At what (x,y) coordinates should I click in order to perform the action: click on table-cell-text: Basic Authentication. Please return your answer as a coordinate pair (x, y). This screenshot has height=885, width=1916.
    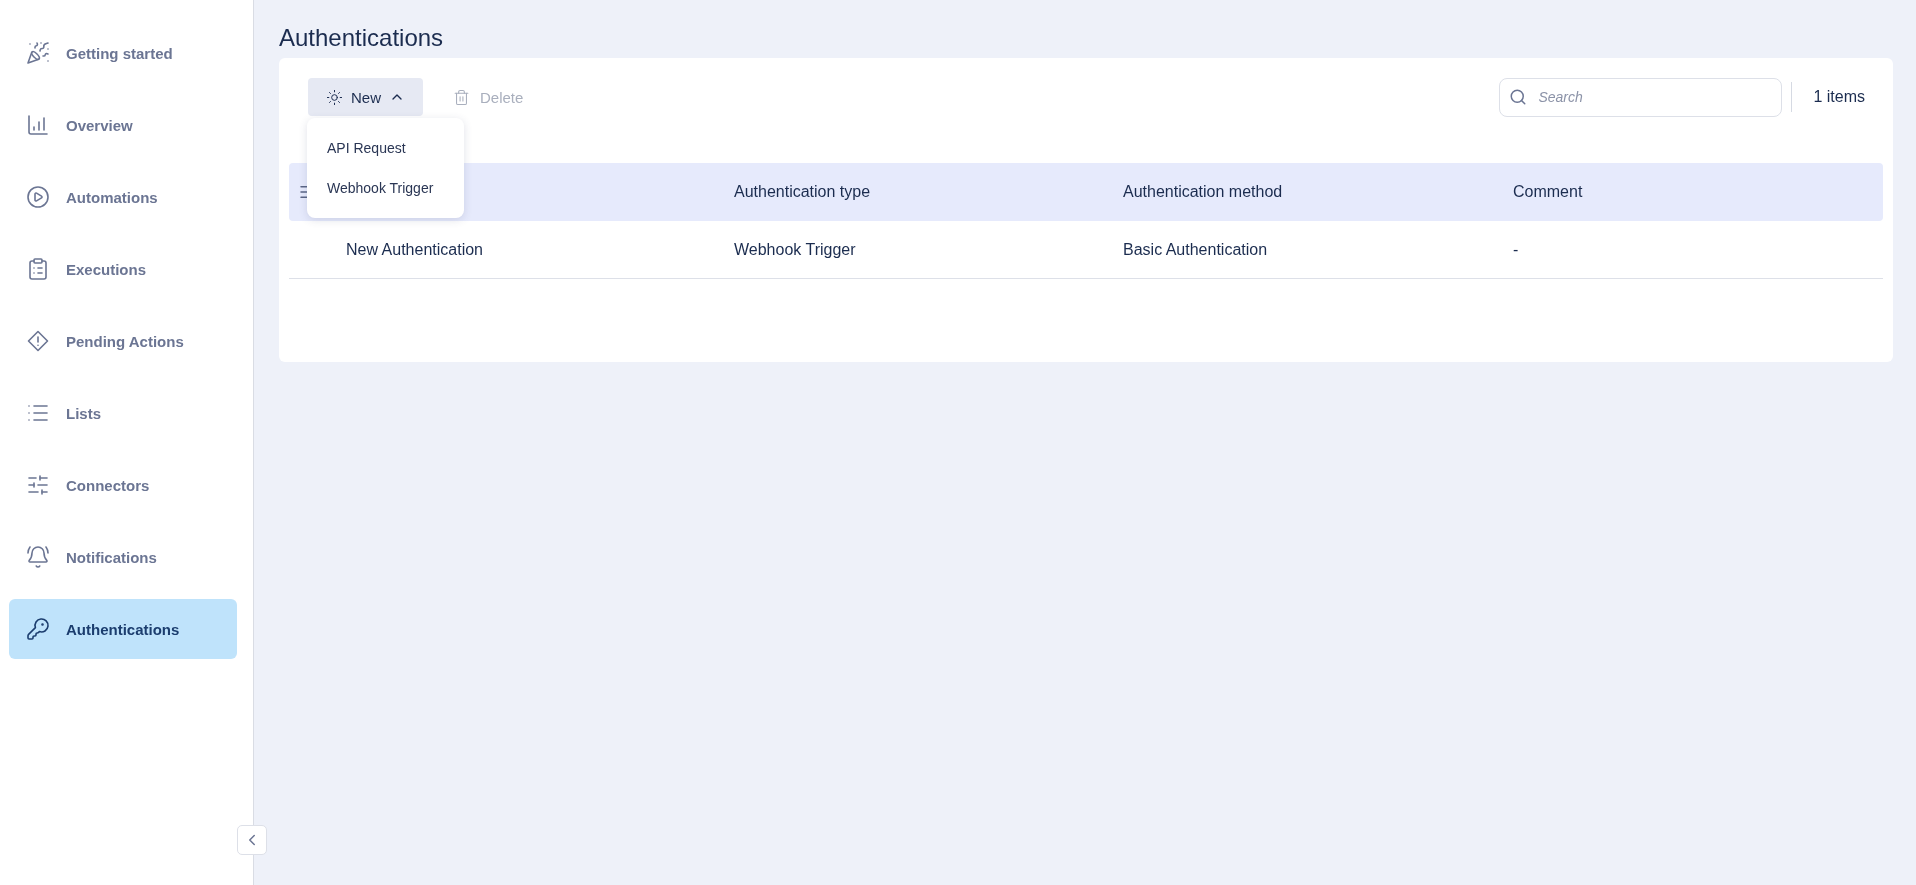
    Looking at the image, I should click on (1196, 249).